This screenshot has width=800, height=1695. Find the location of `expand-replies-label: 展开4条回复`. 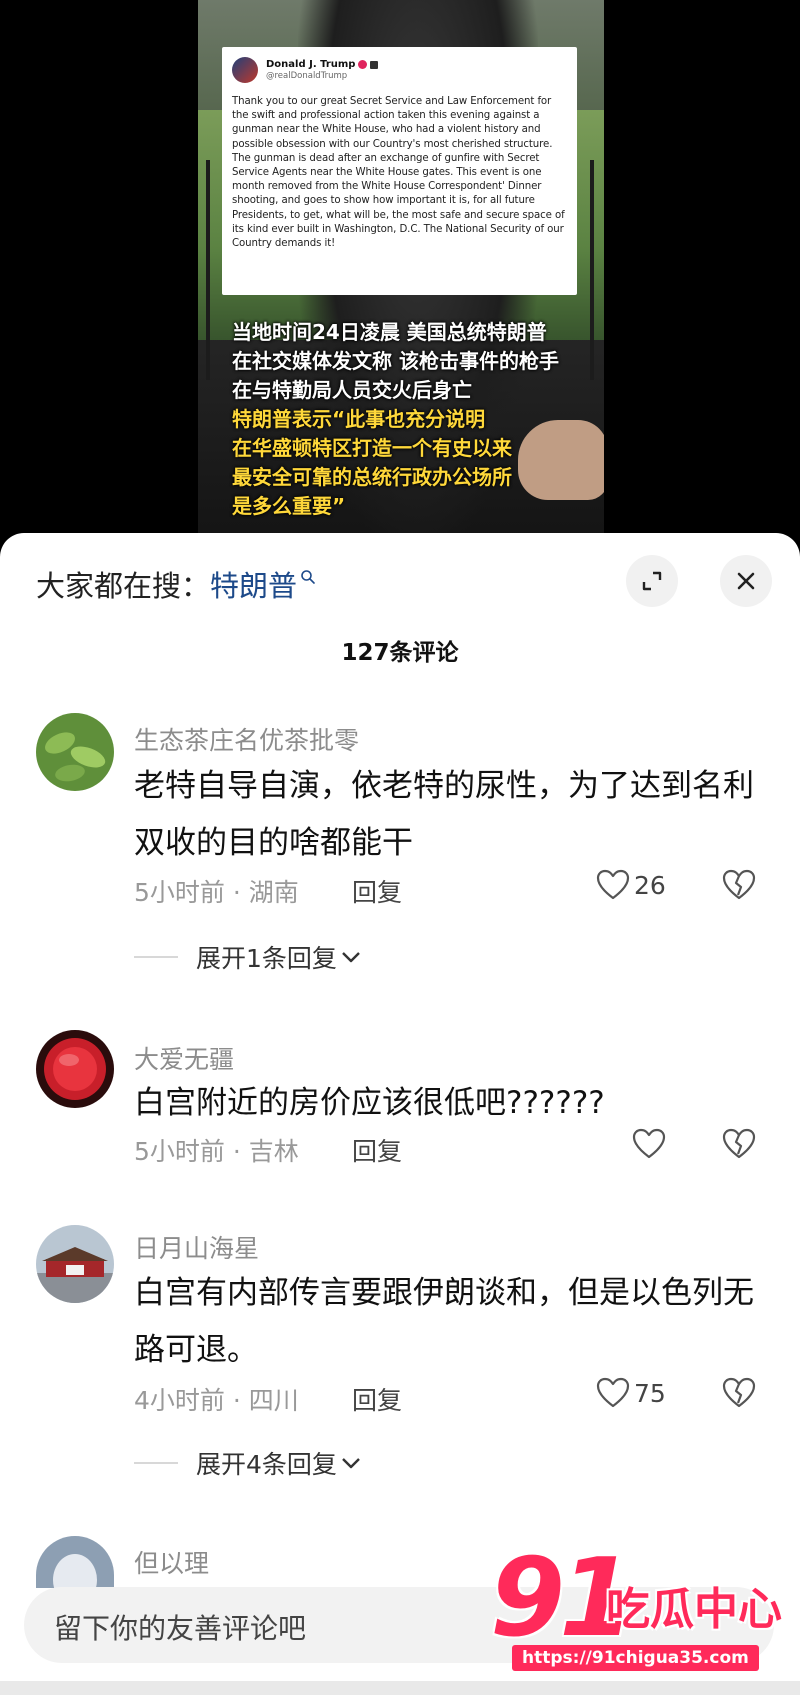

expand-replies-label: 展开4条回复 is located at coordinates (266, 1464).